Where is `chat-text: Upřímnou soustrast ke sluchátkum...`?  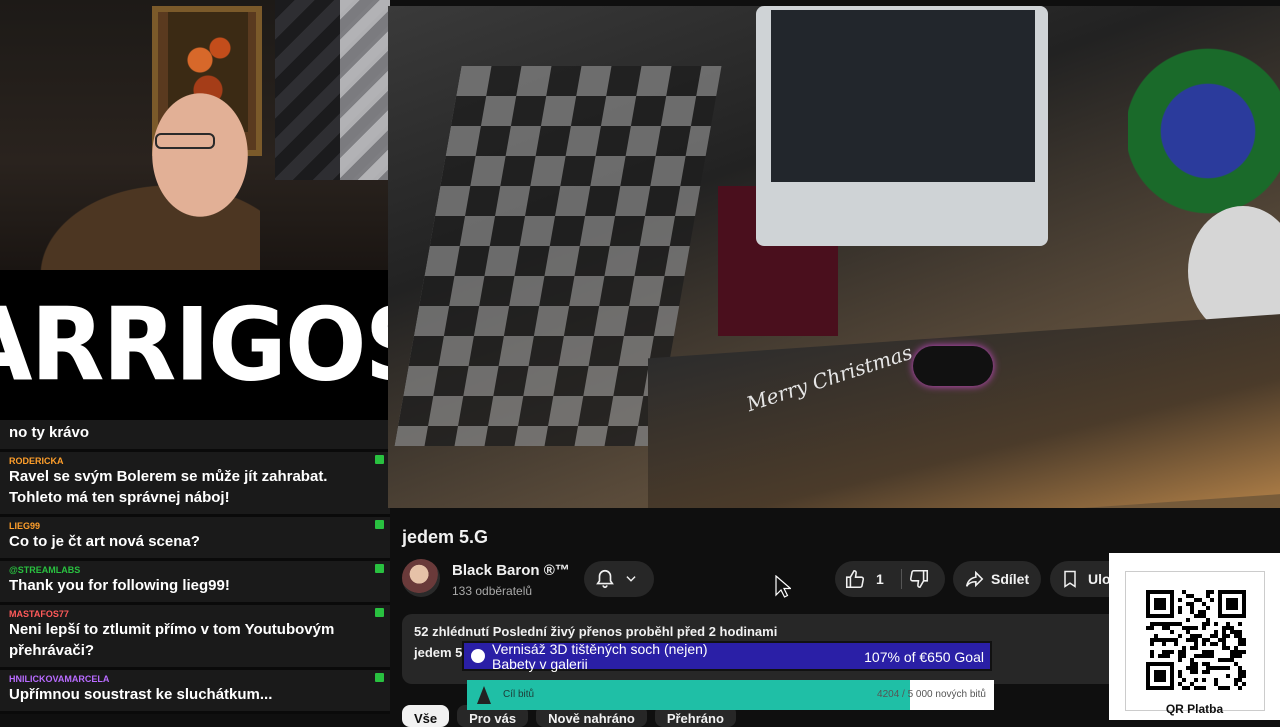
chat-text: Upřímnou soustrast ke sluchátkum... is located at coordinates (141, 694).